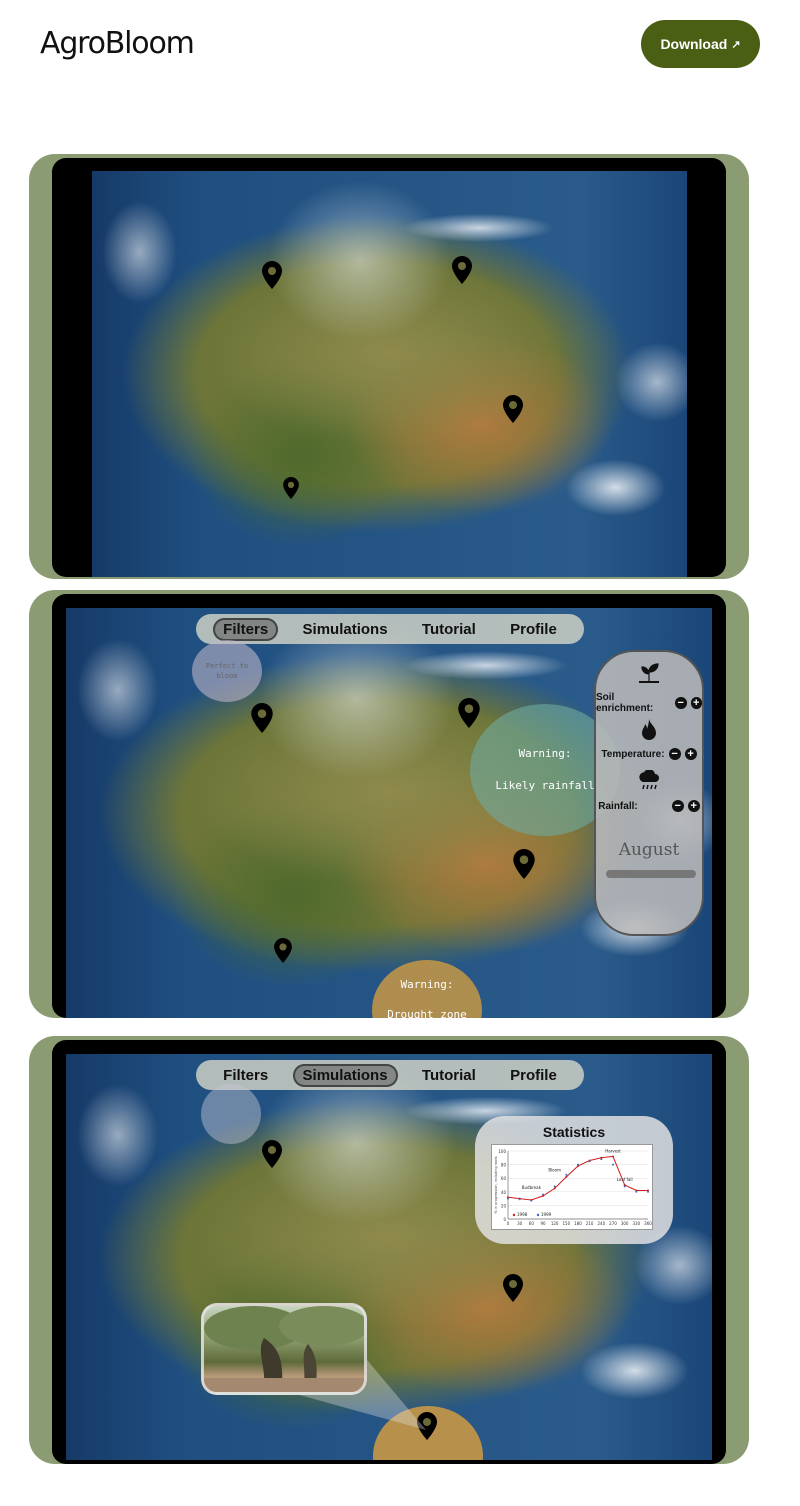  I want to click on warning-text: Drought zone, so click(427, 1013).